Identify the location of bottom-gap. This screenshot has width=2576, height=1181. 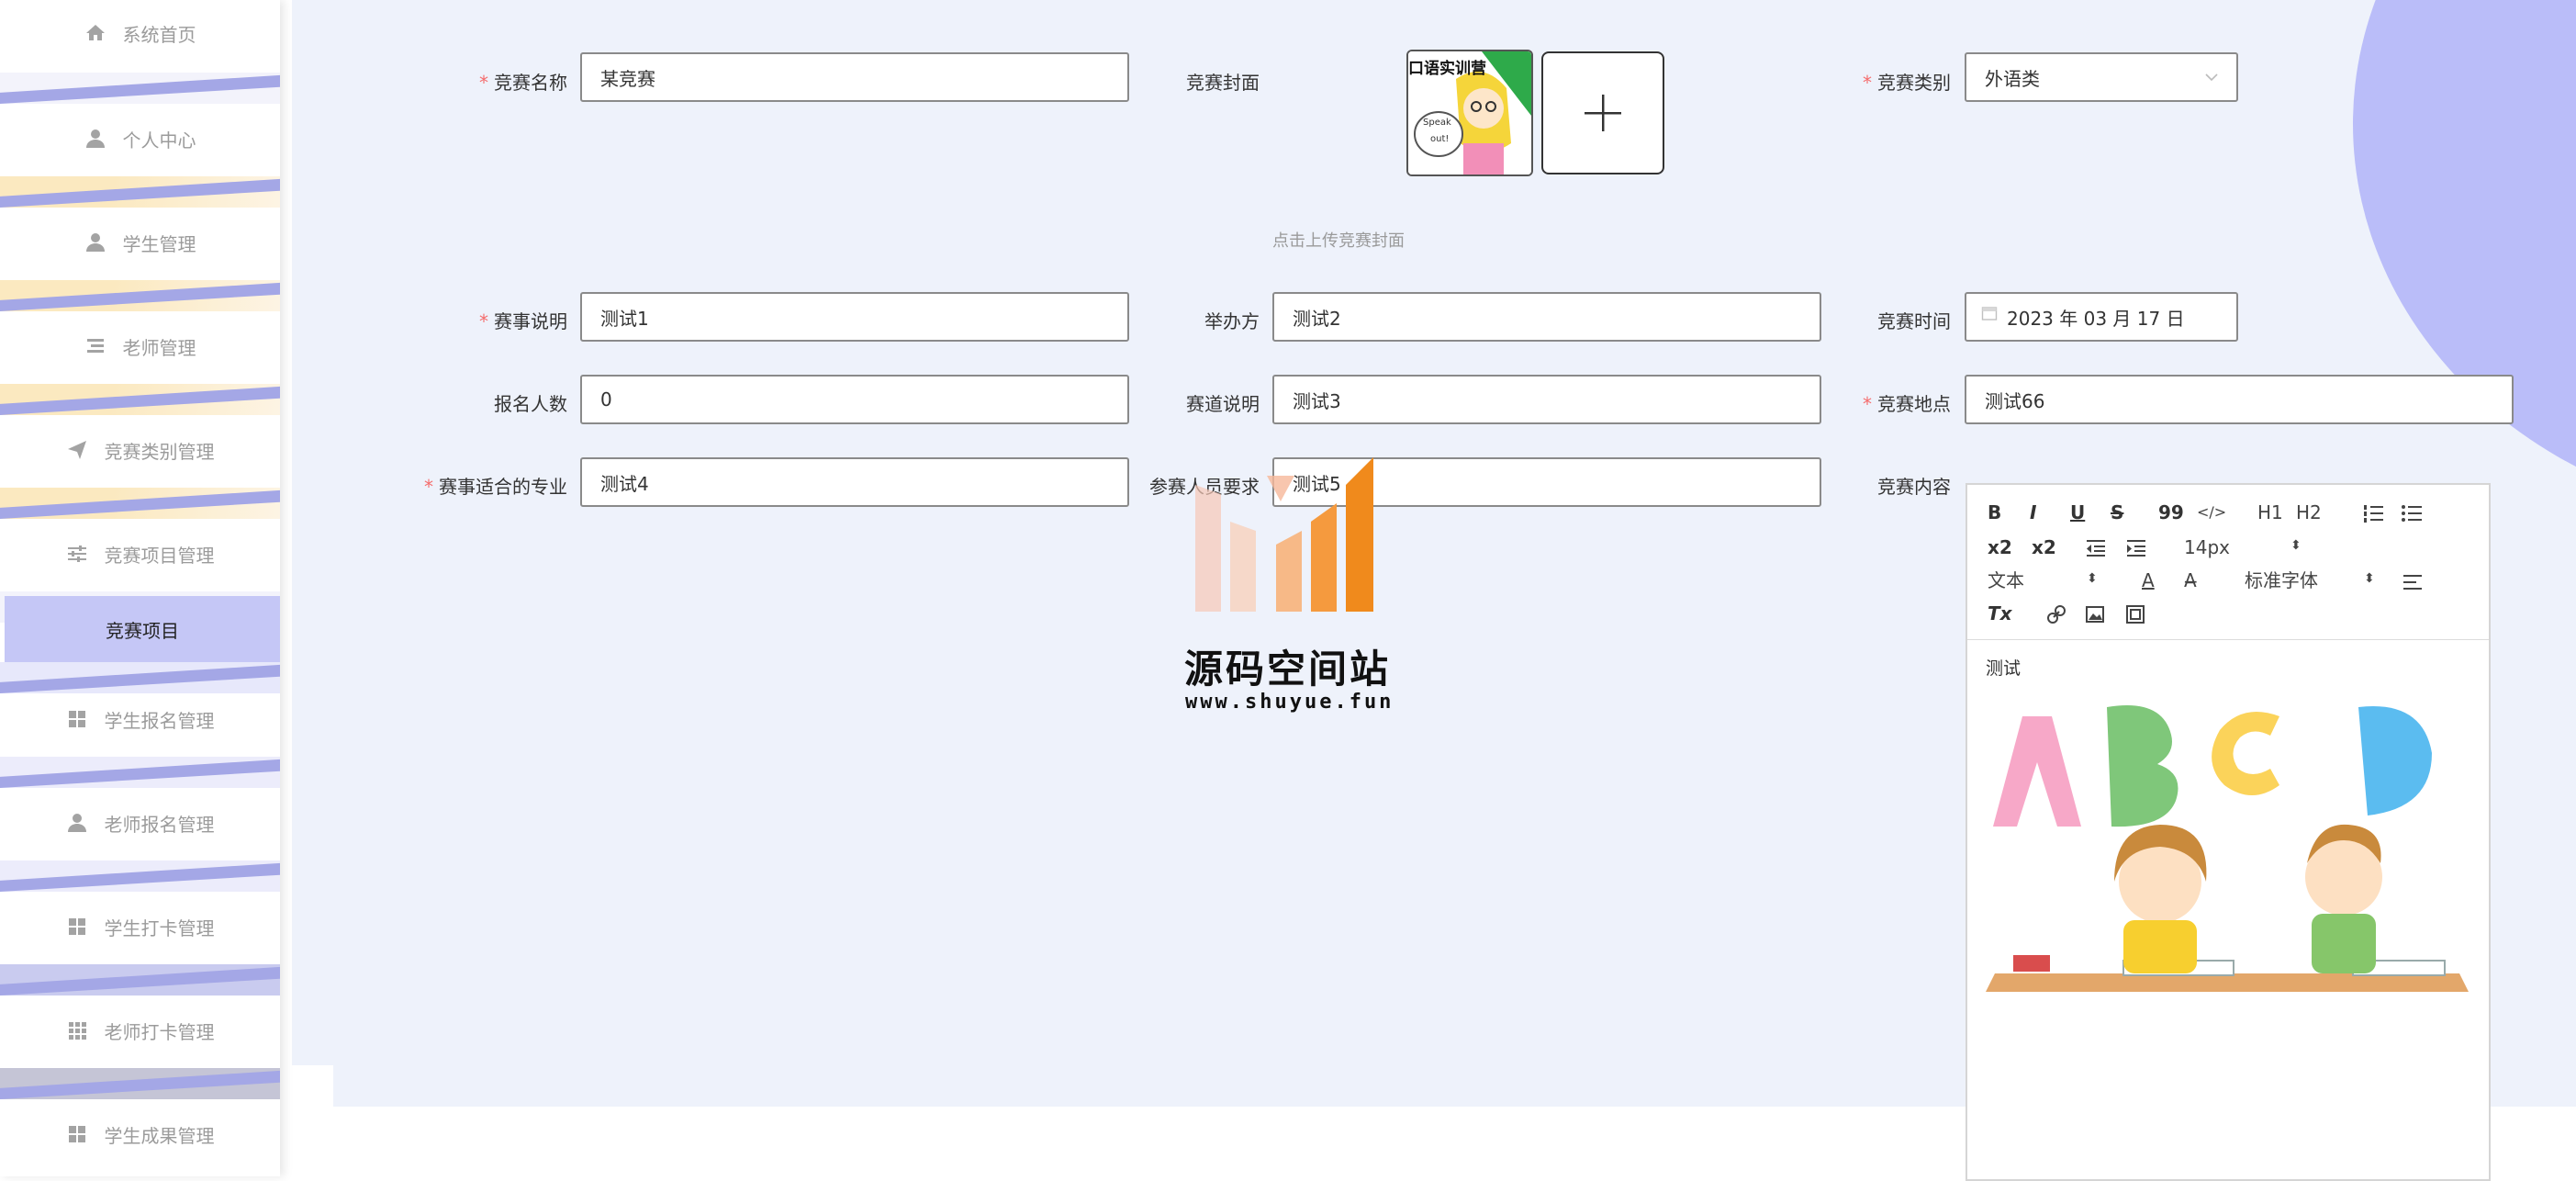
(306, 1120).